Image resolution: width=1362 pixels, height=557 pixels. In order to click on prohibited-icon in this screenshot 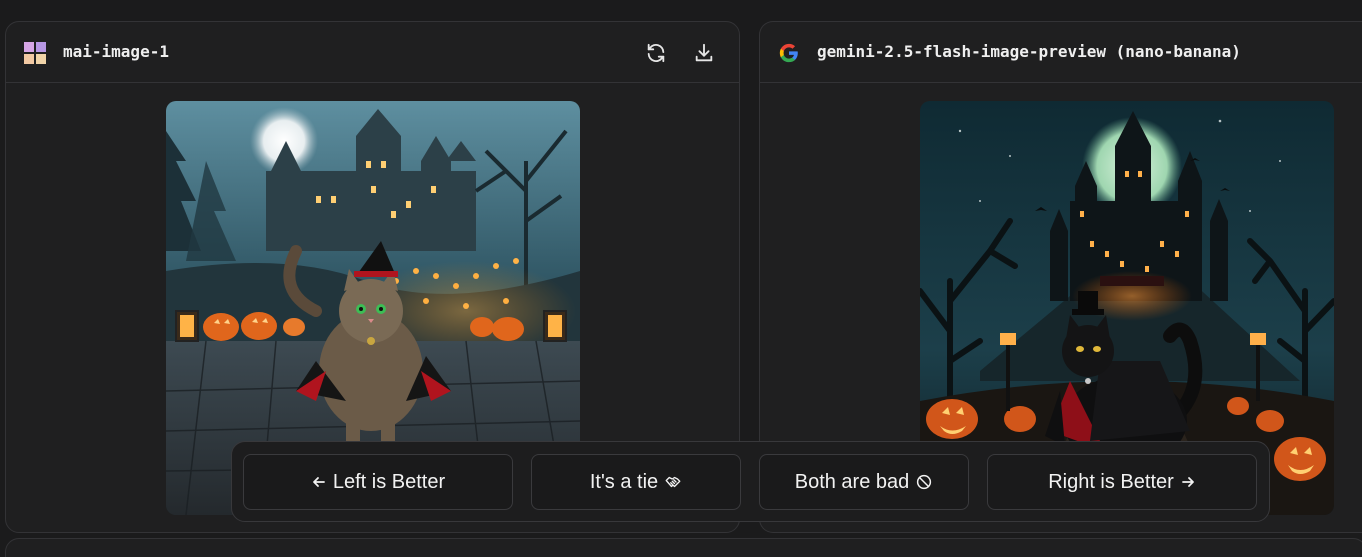, I will do `click(924, 482)`.